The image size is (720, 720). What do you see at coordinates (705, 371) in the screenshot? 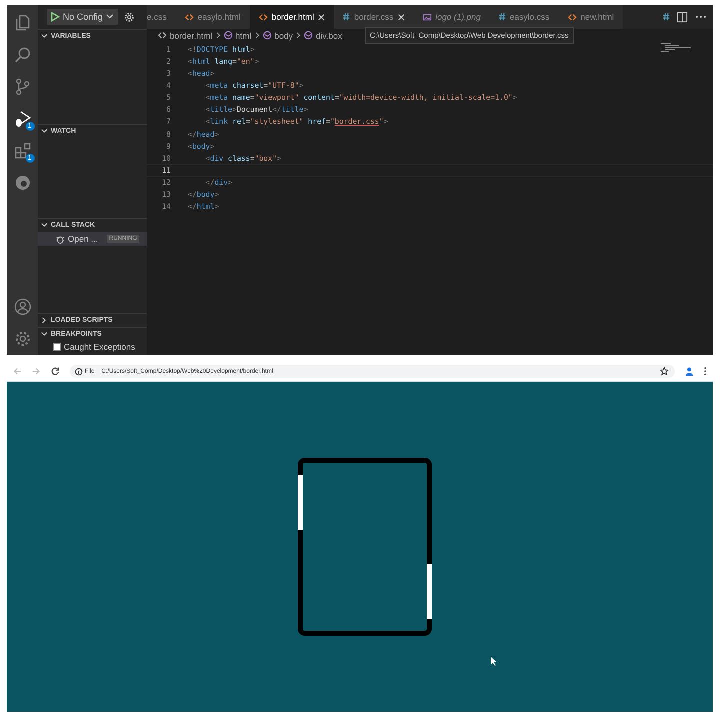
I see `menu-icon` at bounding box center [705, 371].